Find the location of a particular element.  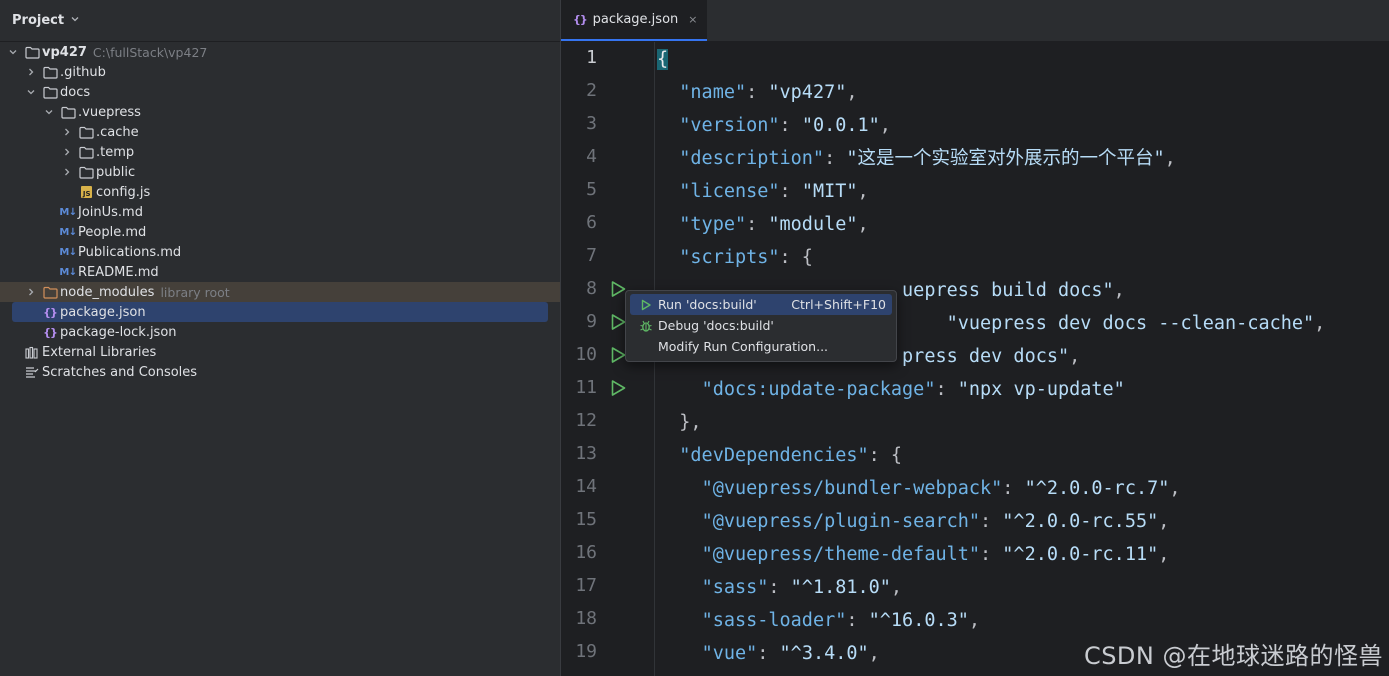

code-line: { is located at coordinates (663, 59).